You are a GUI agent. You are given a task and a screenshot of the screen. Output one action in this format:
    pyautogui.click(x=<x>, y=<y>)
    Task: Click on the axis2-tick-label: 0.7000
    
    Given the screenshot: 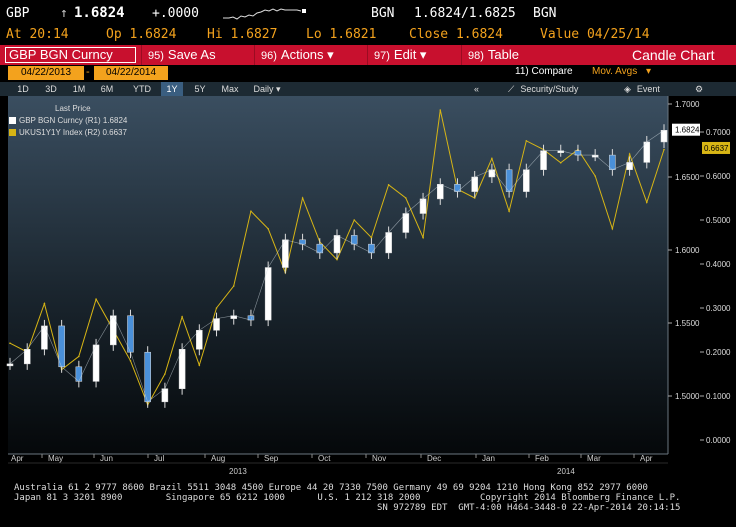 What is the action you would take?
    pyautogui.click(x=718, y=132)
    